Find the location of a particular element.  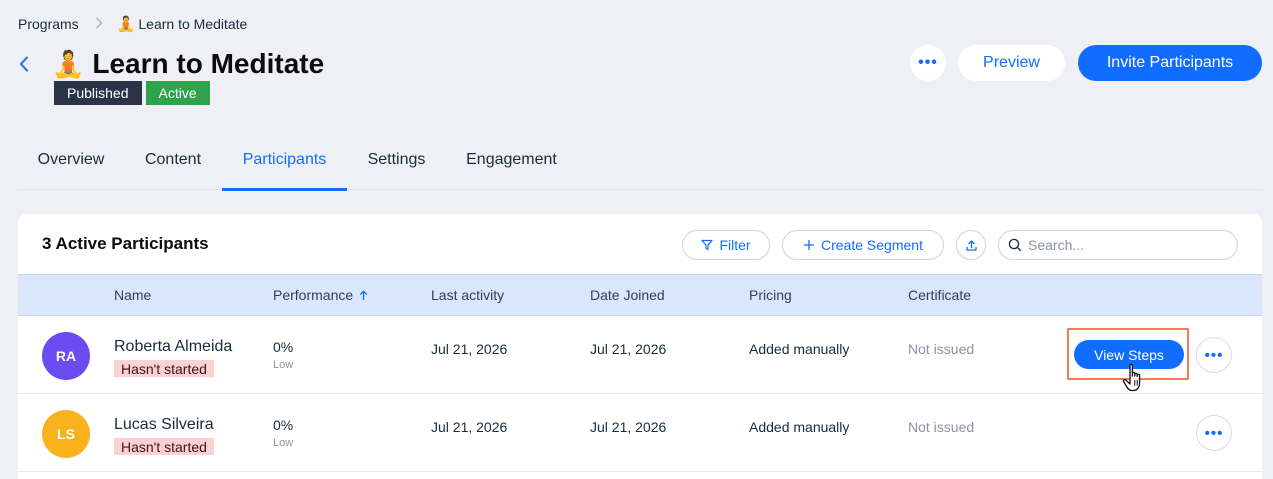

tab-settings: Settings is located at coordinates (396, 160).